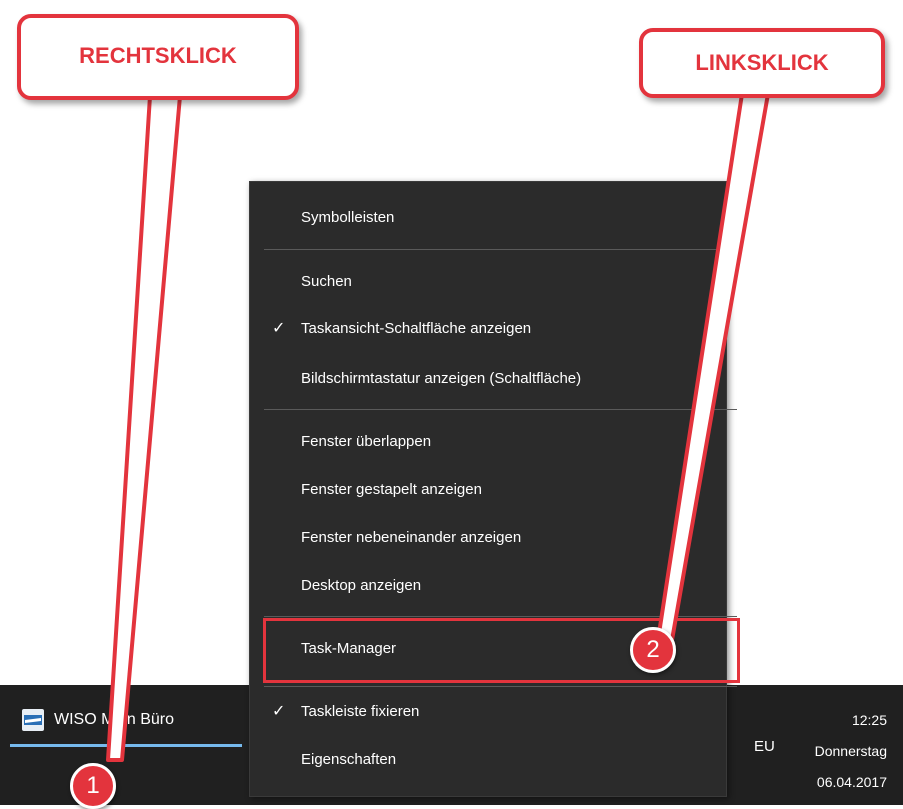  I want to click on menu-item-suchen: Suchen, so click(488, 282).